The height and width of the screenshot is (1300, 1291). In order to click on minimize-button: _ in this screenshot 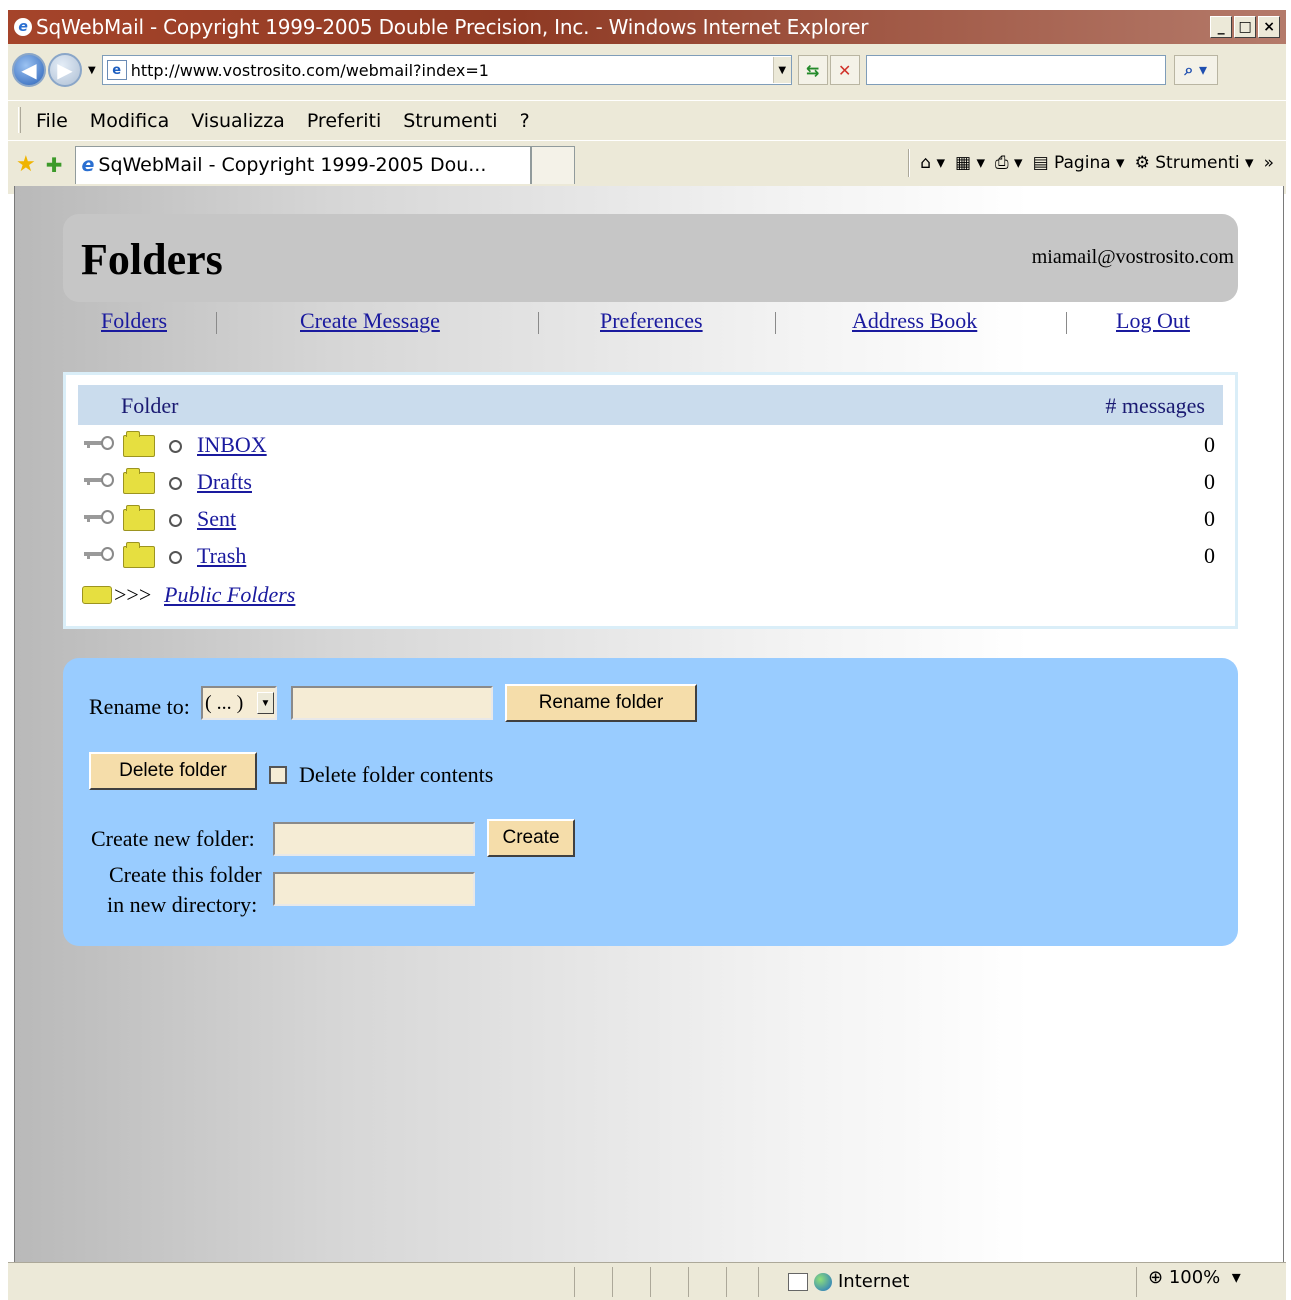, I will do `click(1221, 27)`.